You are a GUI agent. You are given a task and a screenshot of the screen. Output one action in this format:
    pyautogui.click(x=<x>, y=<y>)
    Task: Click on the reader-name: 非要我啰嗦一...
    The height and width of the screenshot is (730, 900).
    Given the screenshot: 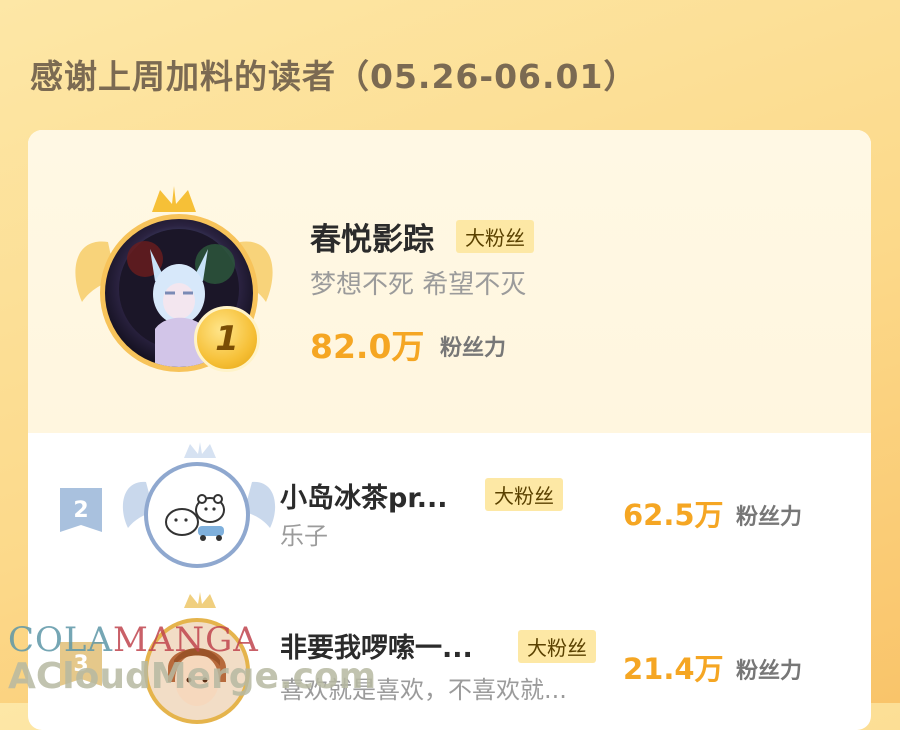 What is the action you would take?
    pyautogui.click(x=376, y=645)
    